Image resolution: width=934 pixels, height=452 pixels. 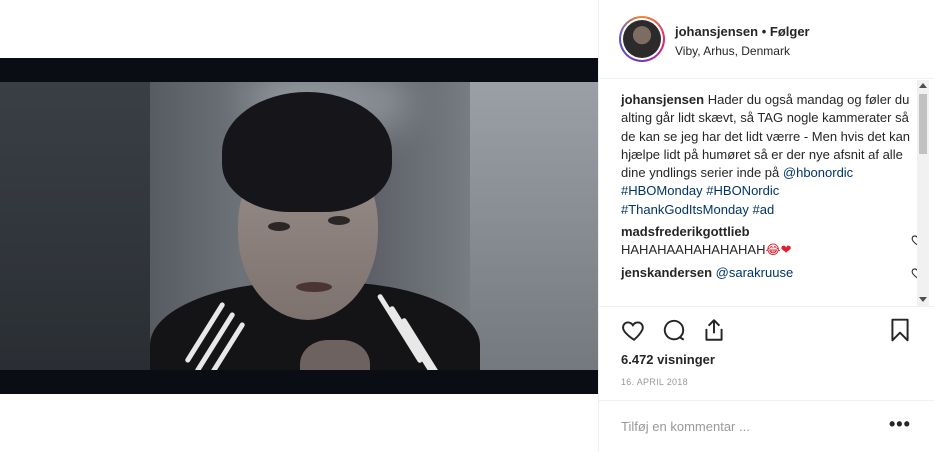 What do you see at coordinates (764, 209) in the screenshot?
I see `hashtag-link: #ad` at bounding box center [764, 209].